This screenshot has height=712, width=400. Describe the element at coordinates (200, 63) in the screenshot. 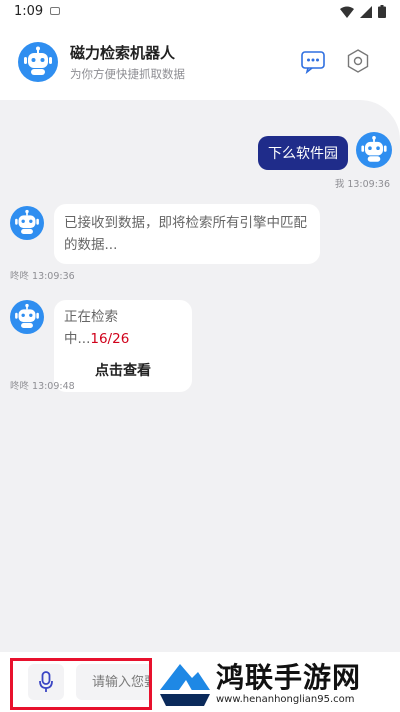

I see `chat-header: 磁力检索机器人 为你方便快捷抓取数据` at that location.